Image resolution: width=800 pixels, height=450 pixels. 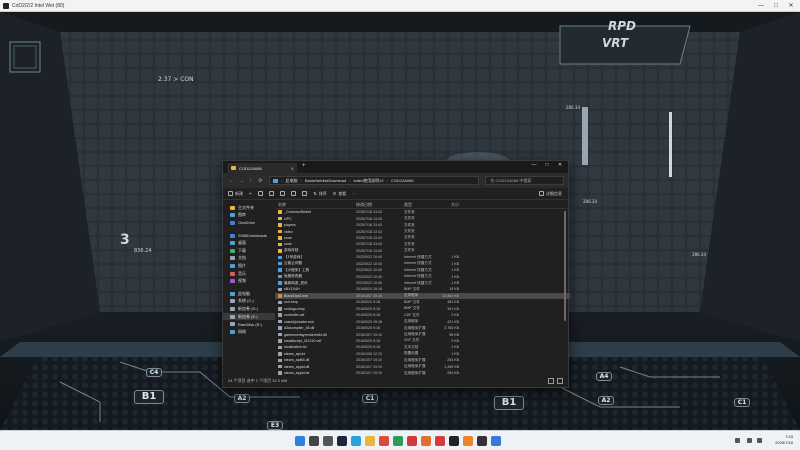 I want to click on new-tab-button: +, so click(x=304, y=166).